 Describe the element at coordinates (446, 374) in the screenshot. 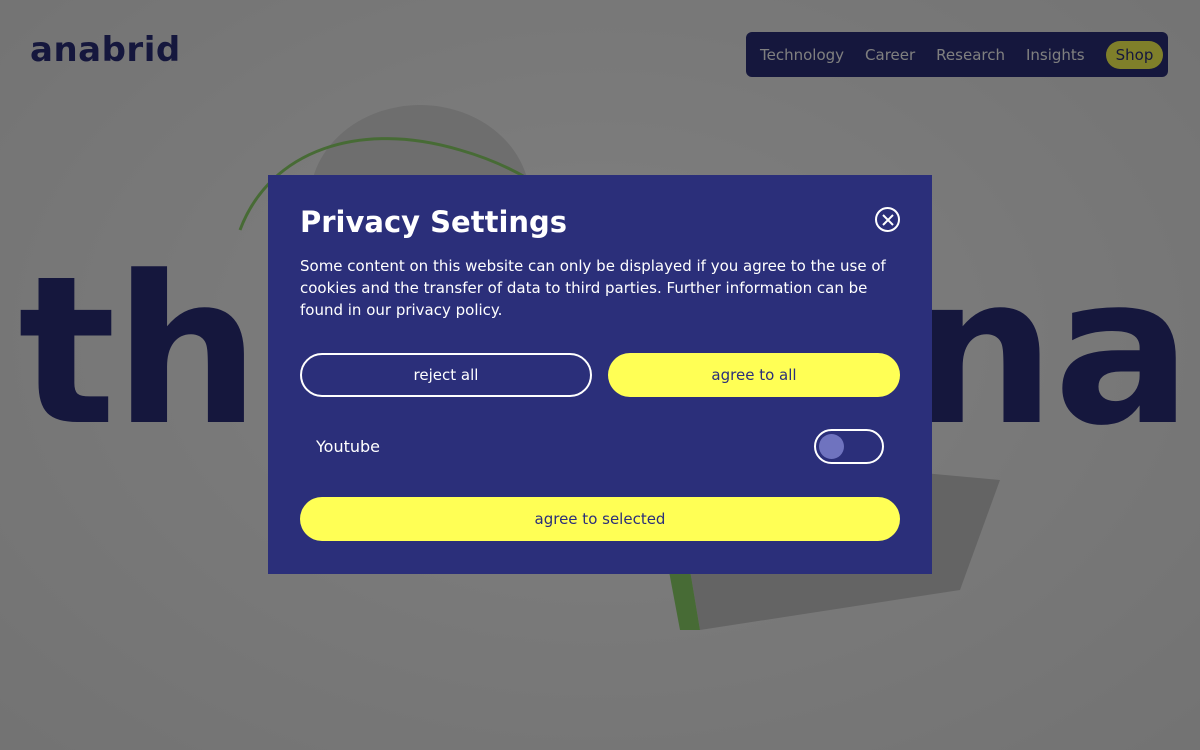

I see `reject-all-button: reject all` at that location.